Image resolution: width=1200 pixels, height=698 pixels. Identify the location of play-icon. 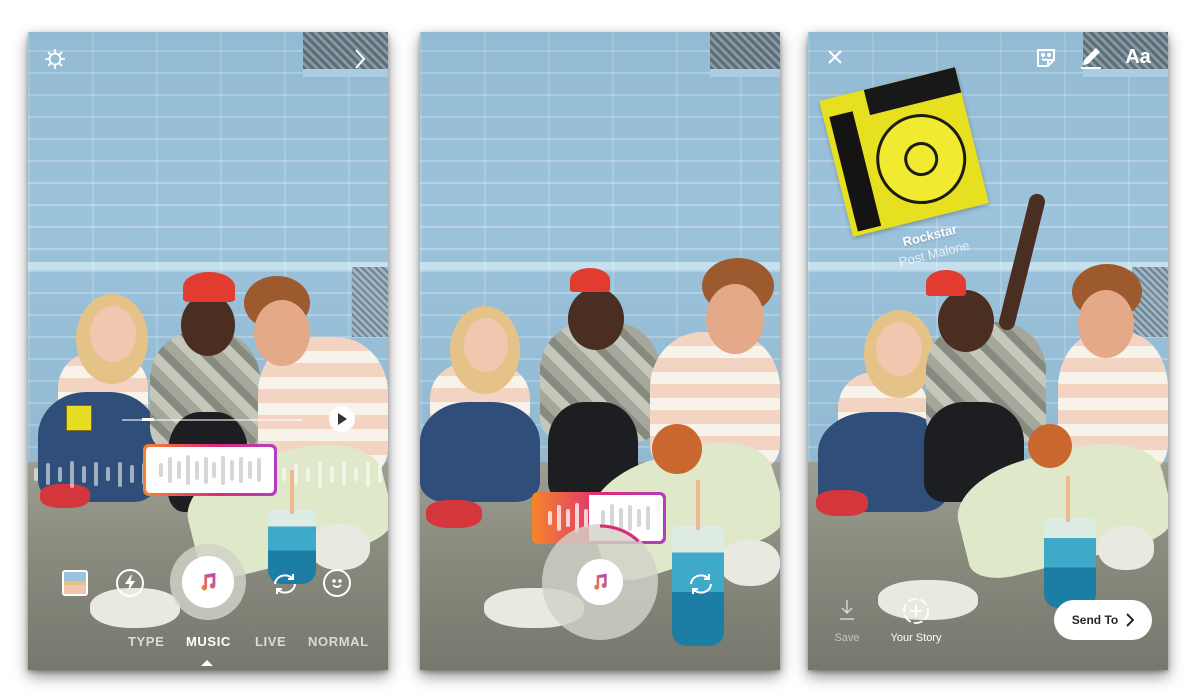
(342, 419).